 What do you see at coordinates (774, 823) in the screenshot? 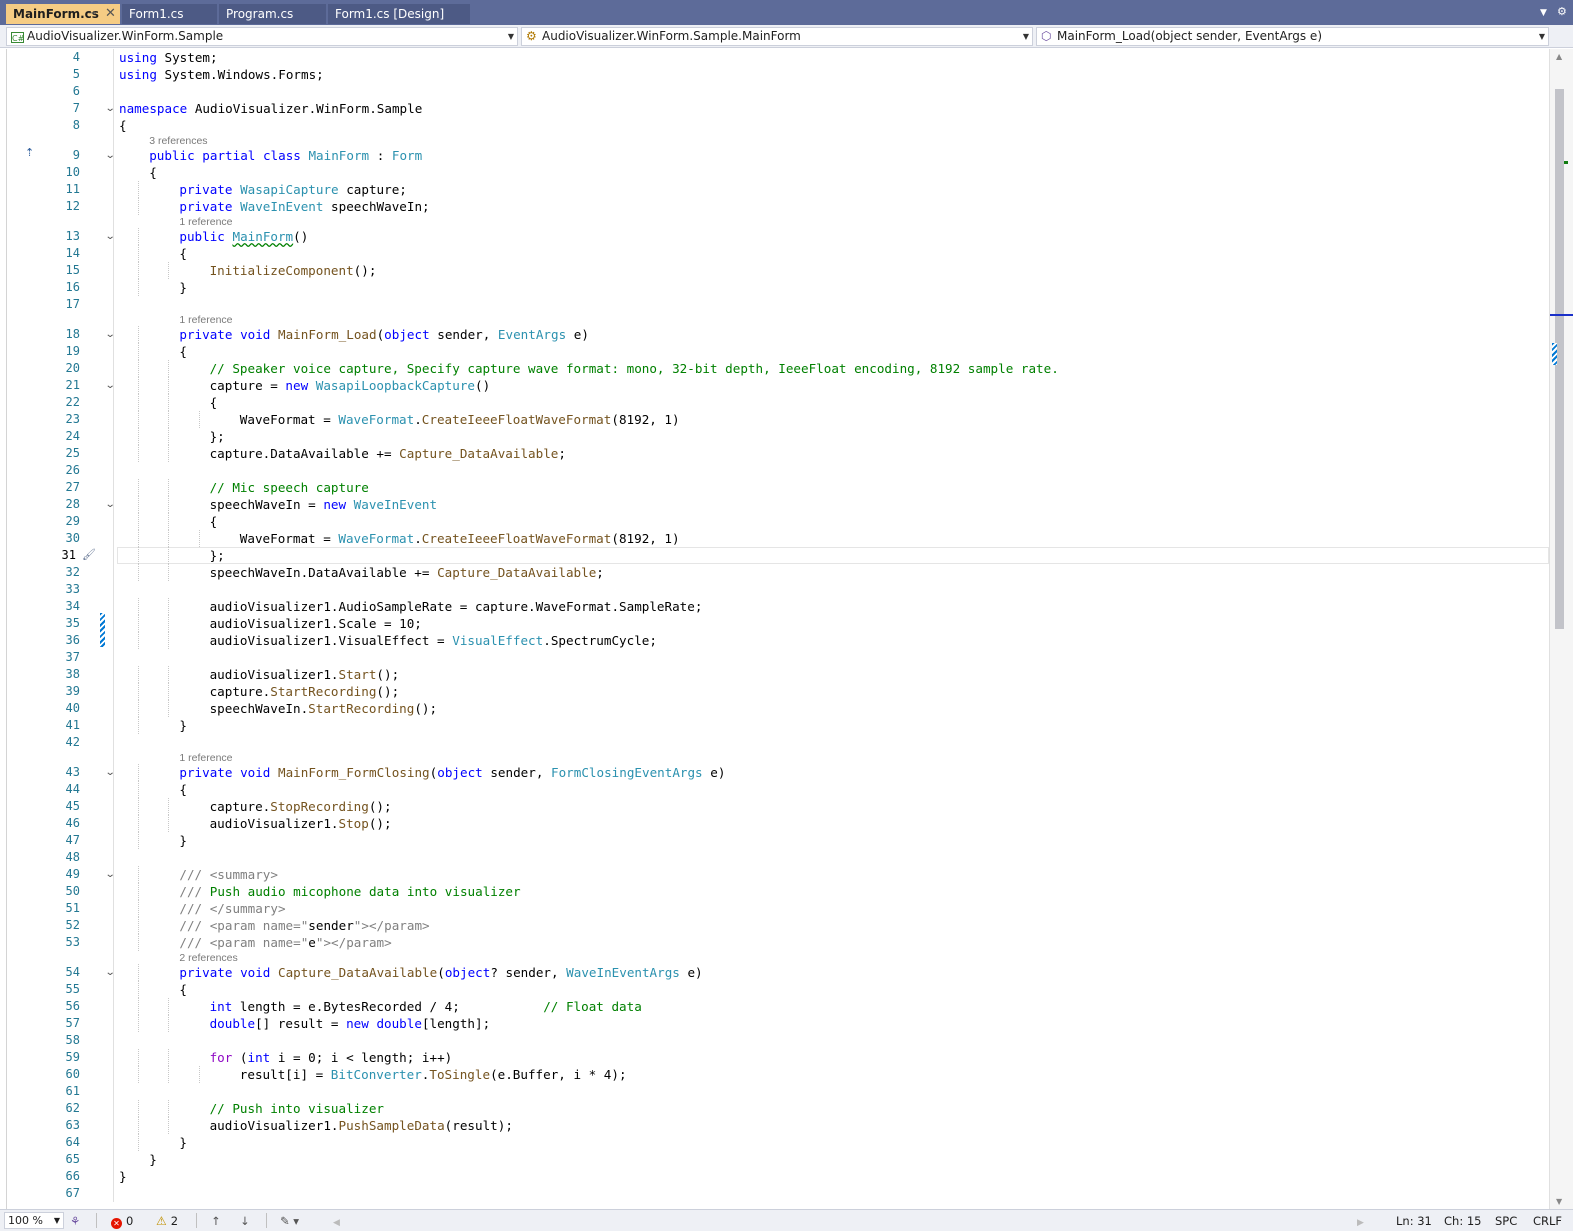
I see `code-line: 46 audioVisualizer1.Stop();` at bounding box center [774, 823].